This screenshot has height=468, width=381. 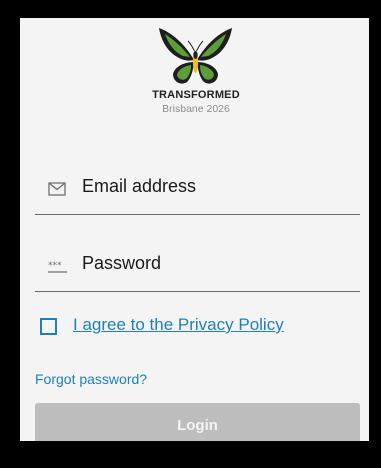 I want to click on privacy-agreement-row: I agree to the Privacy Policy, so click(x=197, y=325).